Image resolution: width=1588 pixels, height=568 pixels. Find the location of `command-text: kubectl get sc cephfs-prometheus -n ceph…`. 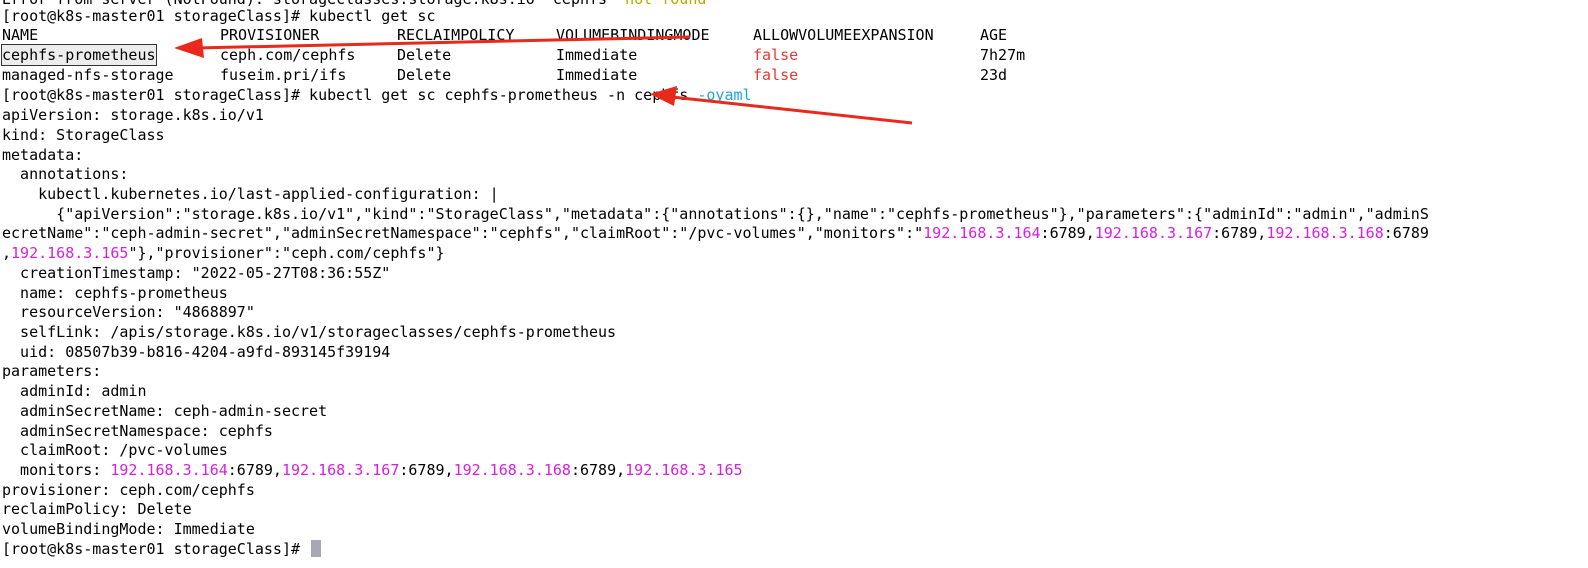

command-text: kubectl get sc cephfs-prometheus -n ceph… is located at coordinates (503, 95).